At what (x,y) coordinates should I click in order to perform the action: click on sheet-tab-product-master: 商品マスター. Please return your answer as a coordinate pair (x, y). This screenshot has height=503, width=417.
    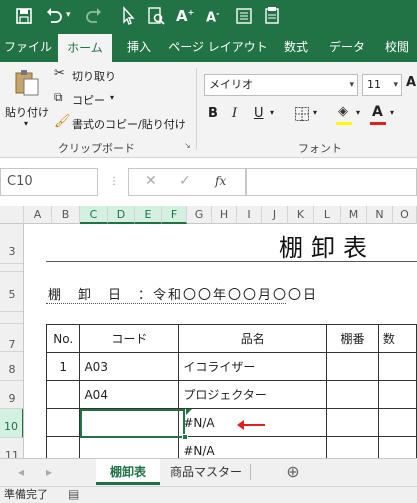
    Looking at the image, I should click on (206, 472).